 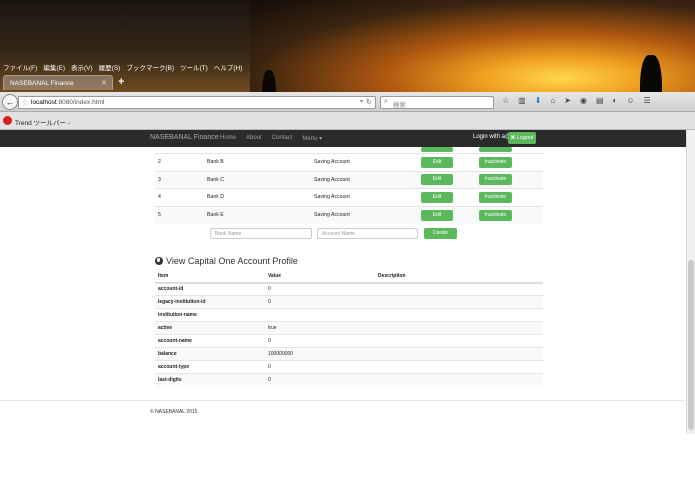 What do you see at coordinates (260, 214) in the screenshot?
I see `row-bank-name: Bank E` at bounding box center [260, 214].